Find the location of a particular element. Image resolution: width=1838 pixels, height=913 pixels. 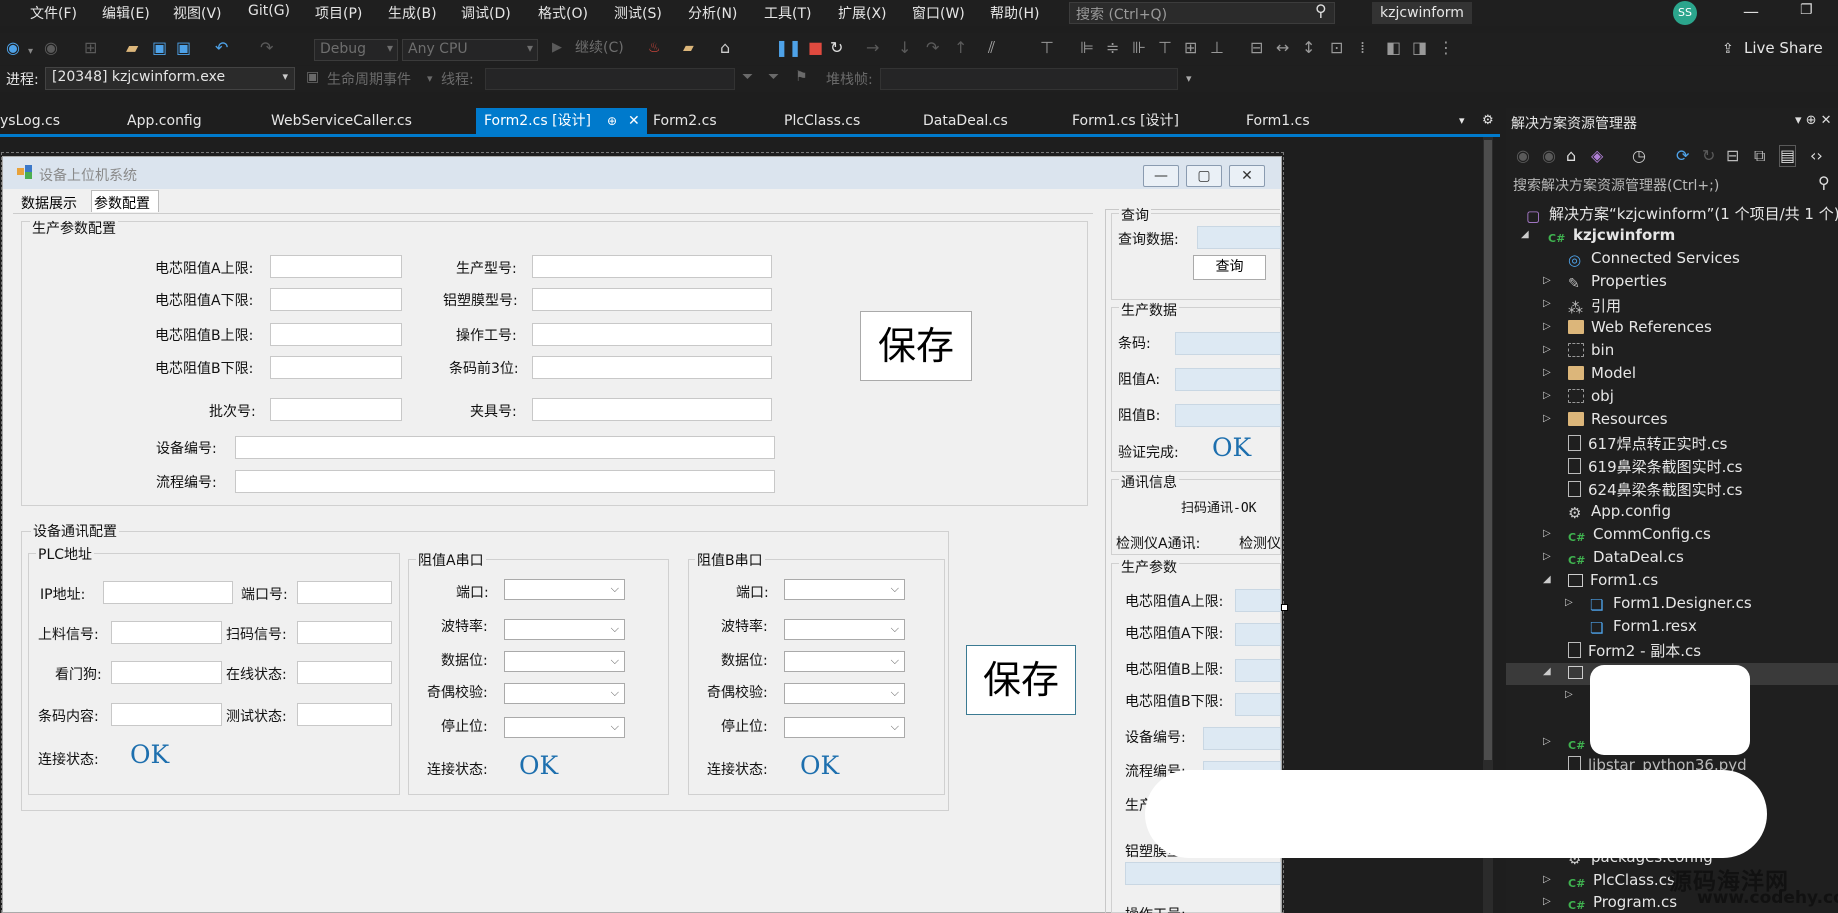

refresh-icon: ↻ is located at coordinates (1708, 156).